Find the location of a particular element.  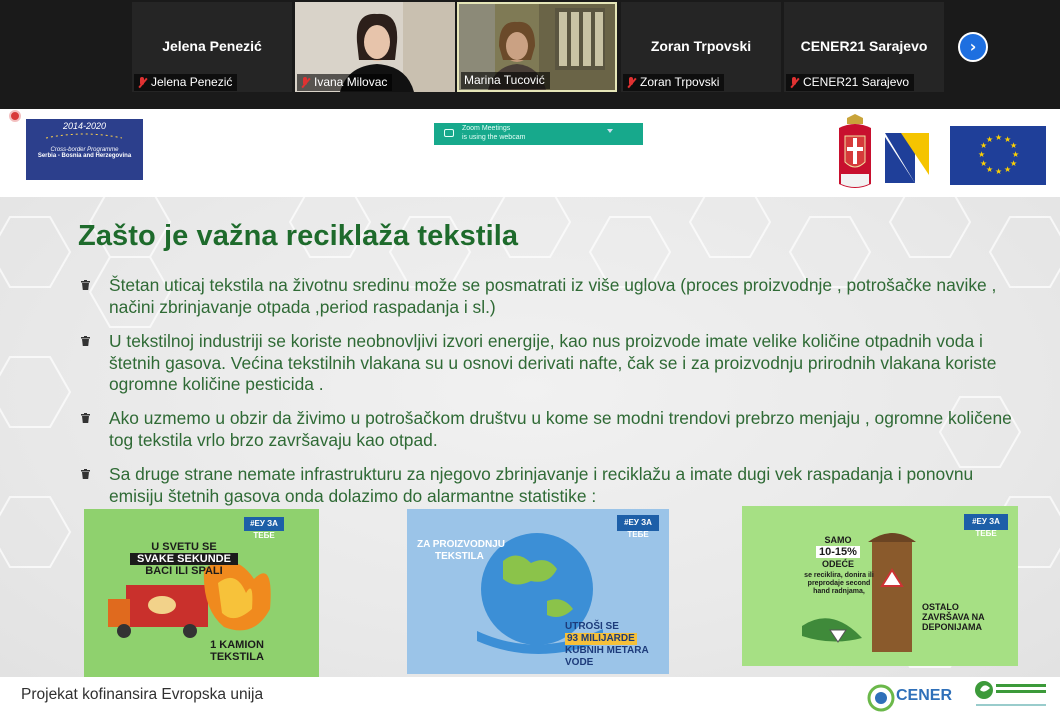

recording-indicator-icon is located at coordinates (15, 116).